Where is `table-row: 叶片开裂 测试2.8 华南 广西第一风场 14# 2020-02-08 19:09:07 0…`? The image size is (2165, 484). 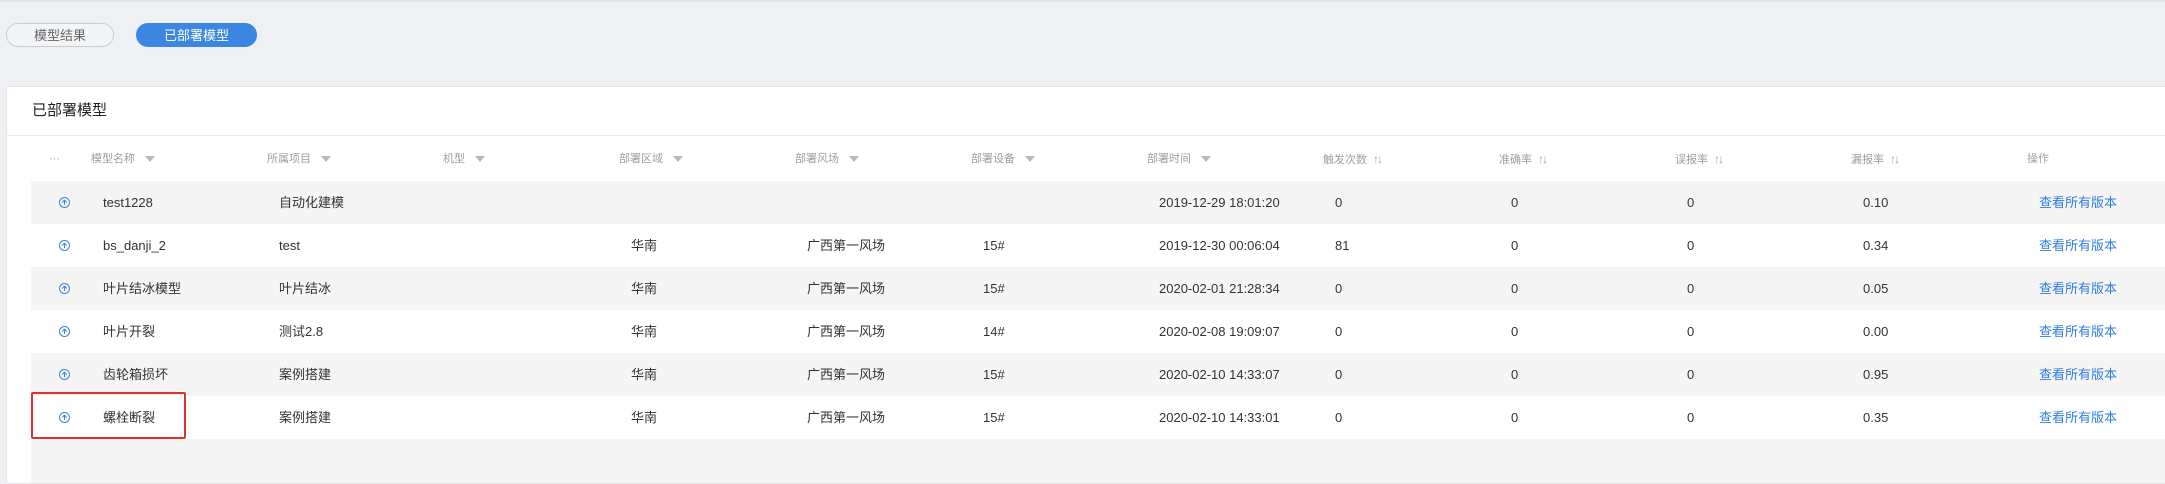 table-row: 叶片开裂 测试2.8 华南 广西第一风场 14# 2020-02-08 19:09:07 0… is located at coordinates (1098, 331).